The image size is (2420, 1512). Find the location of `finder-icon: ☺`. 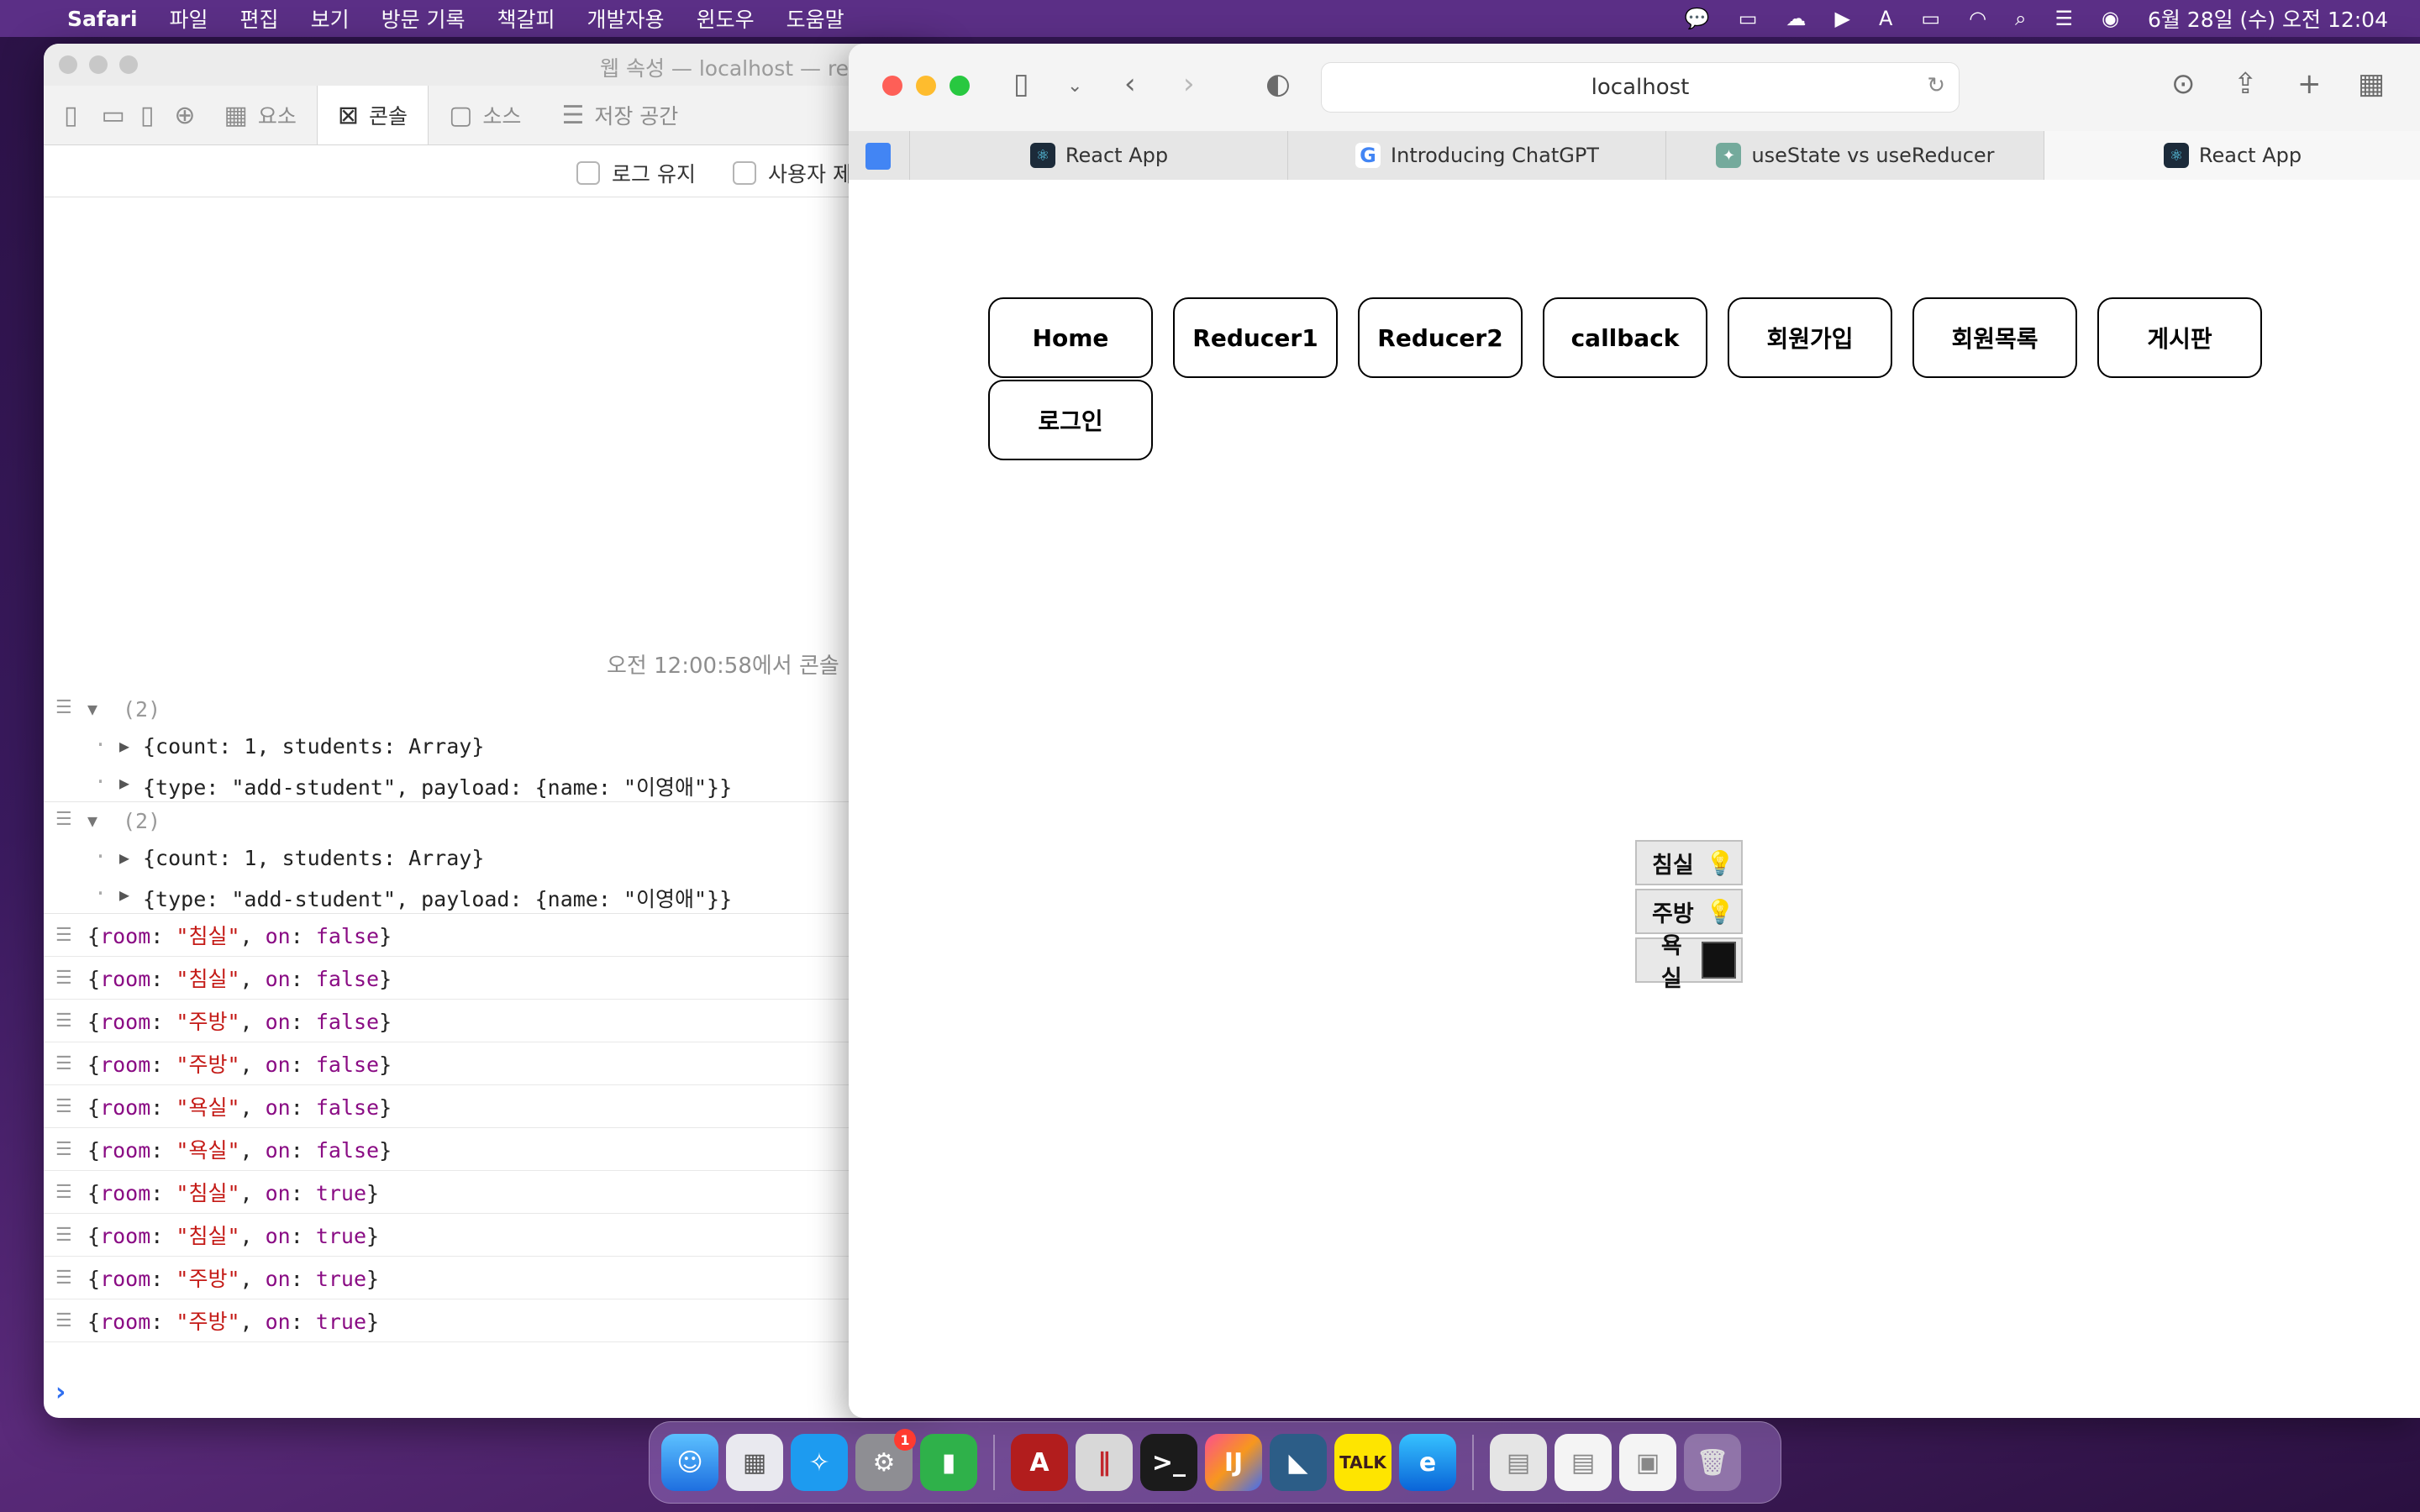

finder-icon: ☺ is located at coordinates (689, 1462).